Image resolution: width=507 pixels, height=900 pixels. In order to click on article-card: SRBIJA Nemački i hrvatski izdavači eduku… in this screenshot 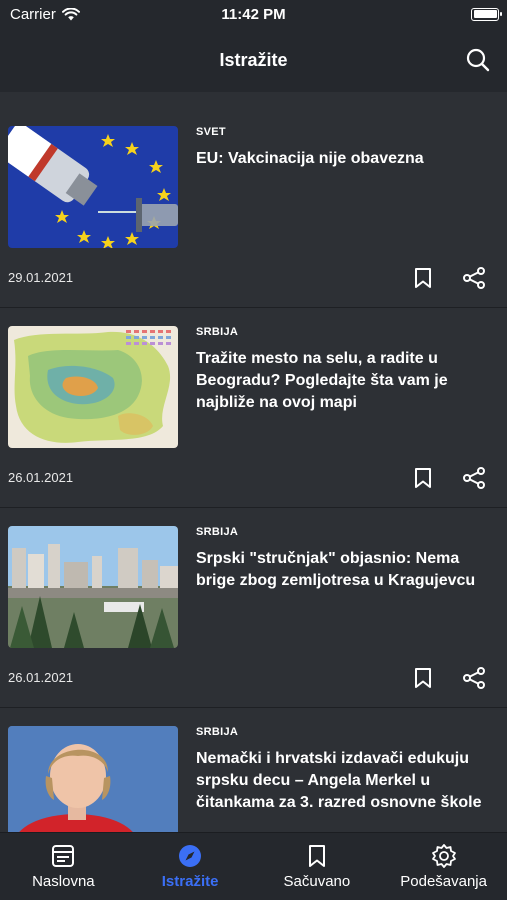, I will do `click(253, 770)`.